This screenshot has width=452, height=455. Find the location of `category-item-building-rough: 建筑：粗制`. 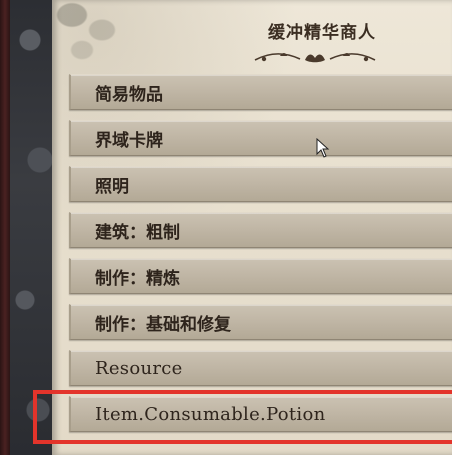

category-item-building-rough: 建筑：粗制 is located at coordinates (260, 230).